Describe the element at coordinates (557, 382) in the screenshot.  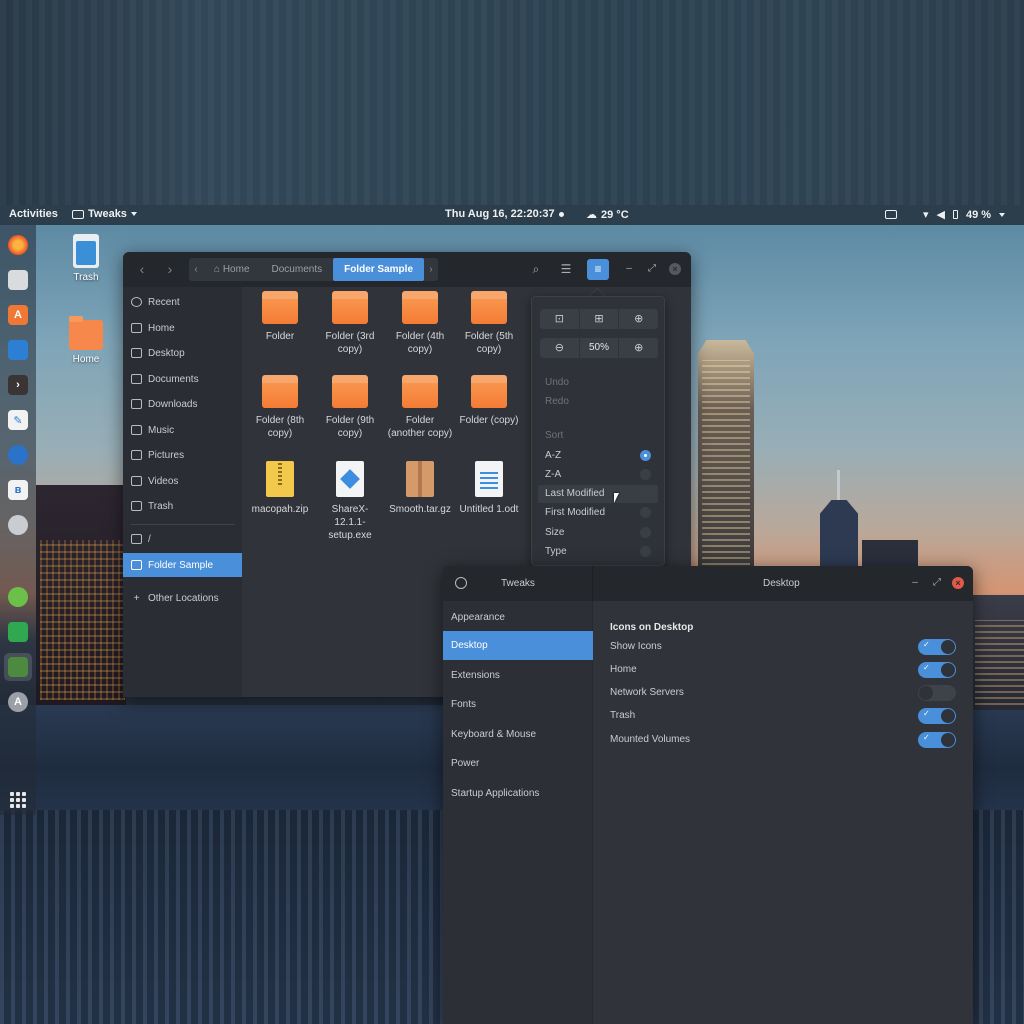
I see `undo-menu-item: Undo` at that location.